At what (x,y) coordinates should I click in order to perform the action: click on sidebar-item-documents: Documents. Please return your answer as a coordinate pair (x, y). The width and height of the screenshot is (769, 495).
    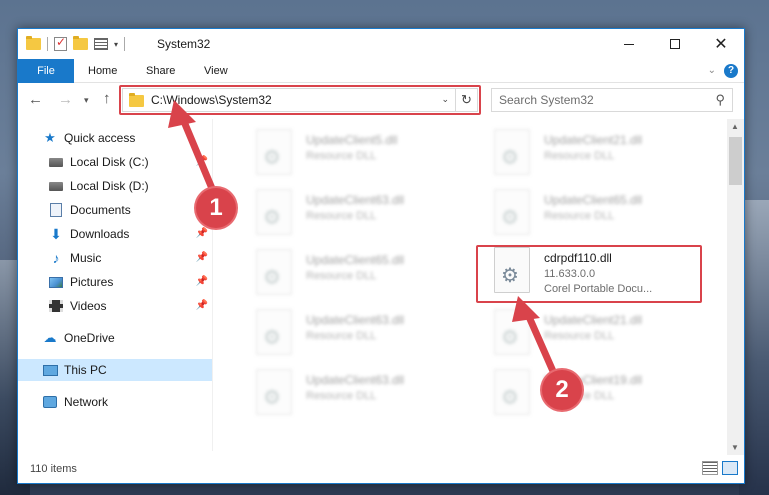
    Looking at the image, I should click on (115, 210).